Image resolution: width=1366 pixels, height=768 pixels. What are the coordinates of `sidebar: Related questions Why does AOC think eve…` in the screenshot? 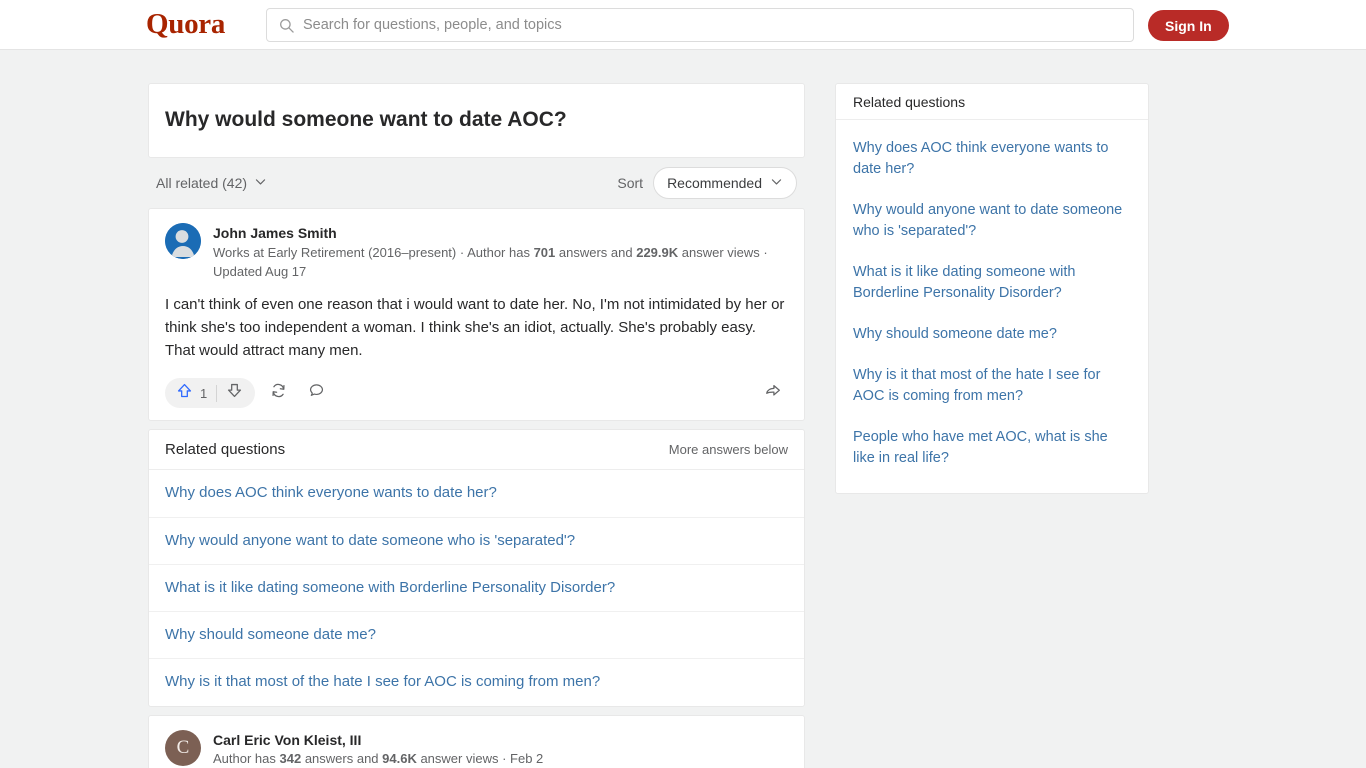 It's located at (992, 289).